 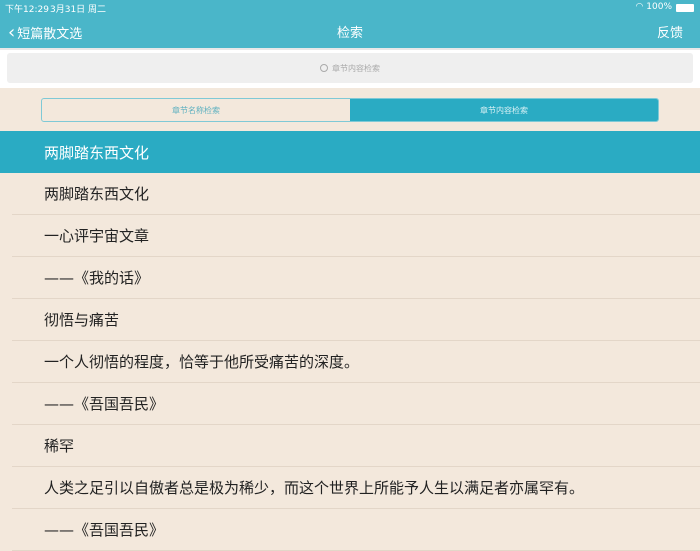 What do you see at coordinates (350, 24) in the screenshot?
I see `header: 下午12:29 3月31日 周二 ◠ 100% 检索 ‹ 短篇散文选 反馈` at bounding box center [350, 24].